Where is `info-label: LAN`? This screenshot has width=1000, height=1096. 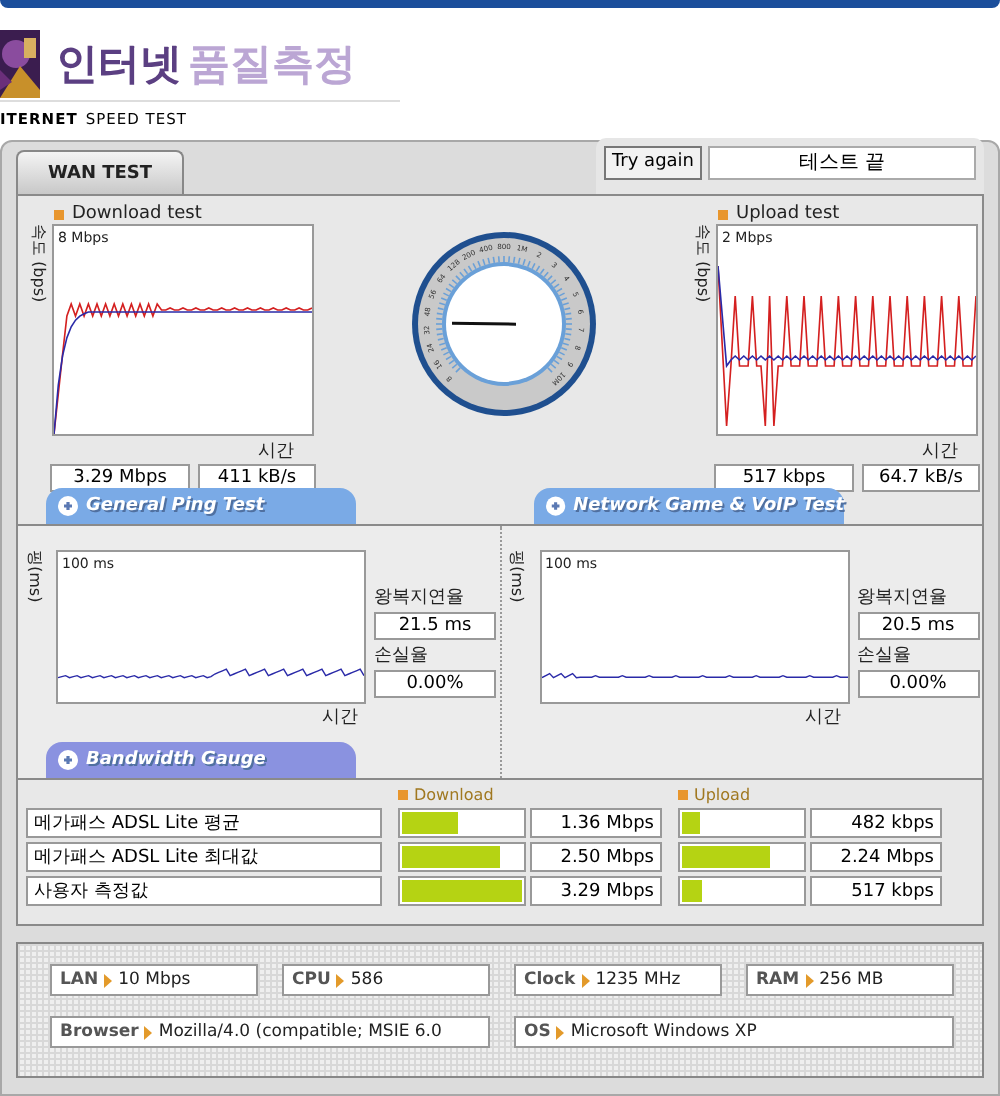 info-label: LAN is located at coordinates (79, 980).